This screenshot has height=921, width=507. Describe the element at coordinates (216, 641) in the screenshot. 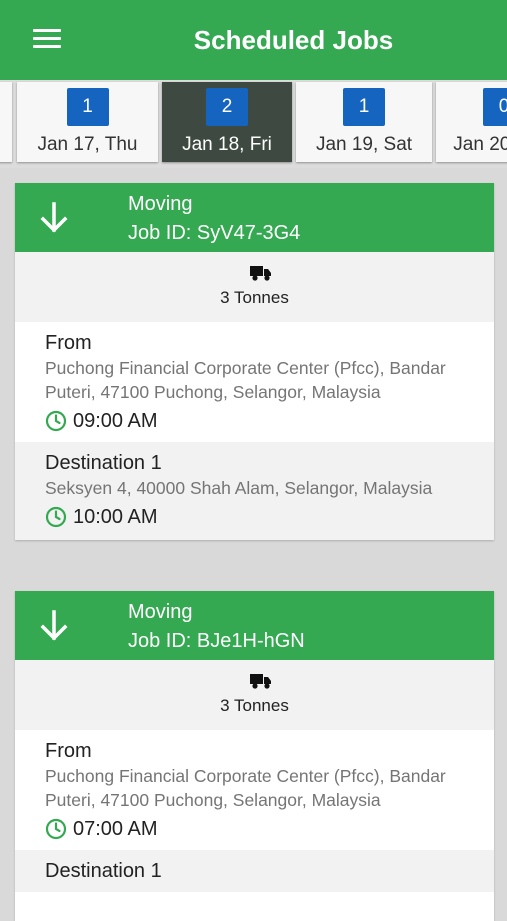

I see `job-id: Job ID: BJe1H-hGN` at that location.